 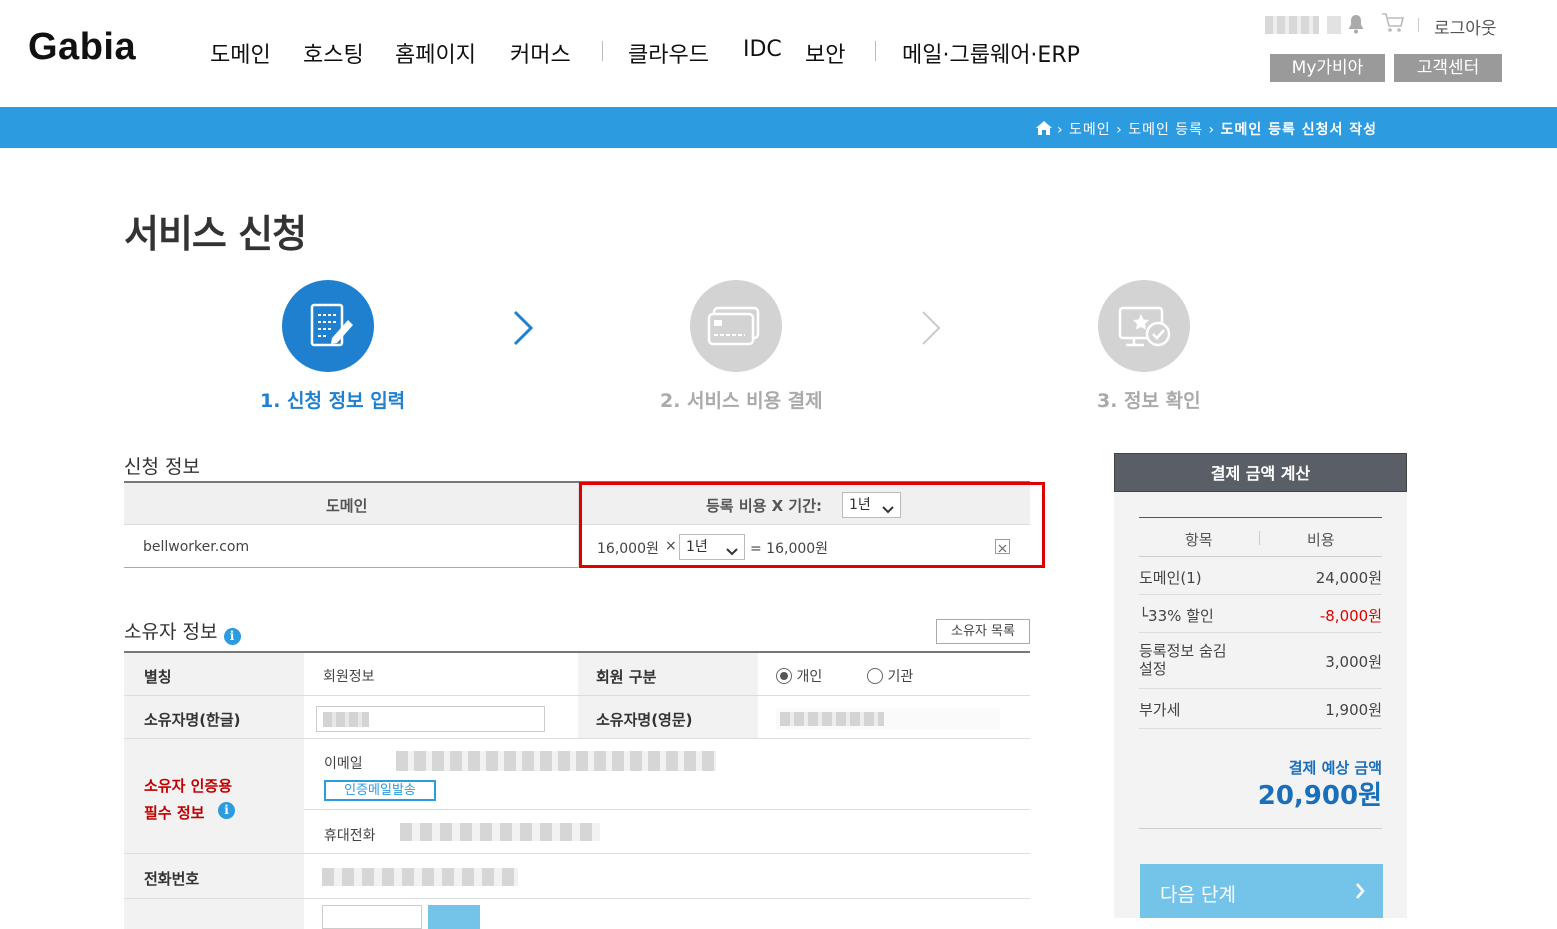 What do you see at coordinates (350, 836) in the screenshot?
I see `mobile-label: 휴대전화` at bounding box center [350, 836].